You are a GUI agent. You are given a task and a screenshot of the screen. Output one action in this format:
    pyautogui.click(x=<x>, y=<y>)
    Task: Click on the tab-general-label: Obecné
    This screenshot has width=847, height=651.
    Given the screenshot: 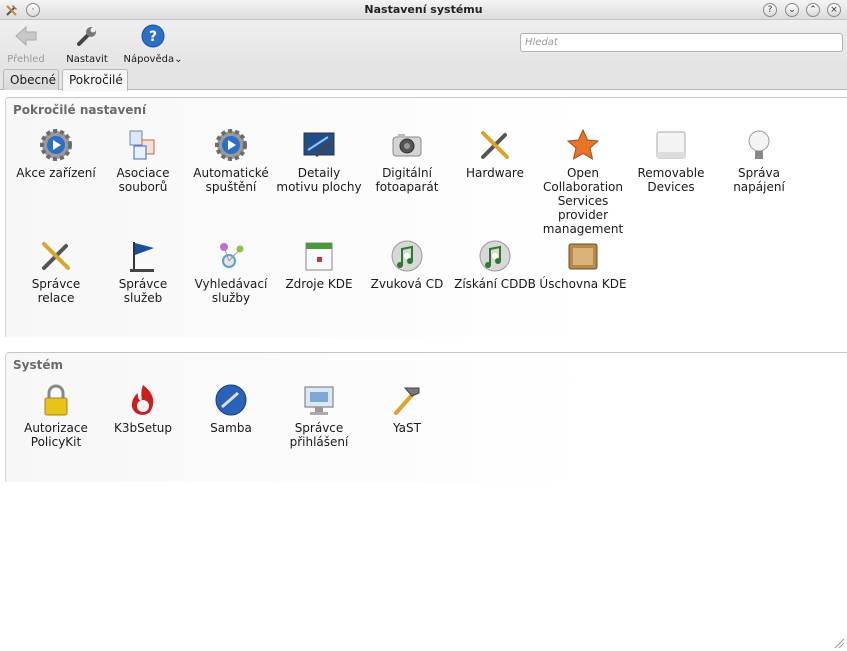 What is the action you would take?
    pyautogui.click(x=33, y=80)
    